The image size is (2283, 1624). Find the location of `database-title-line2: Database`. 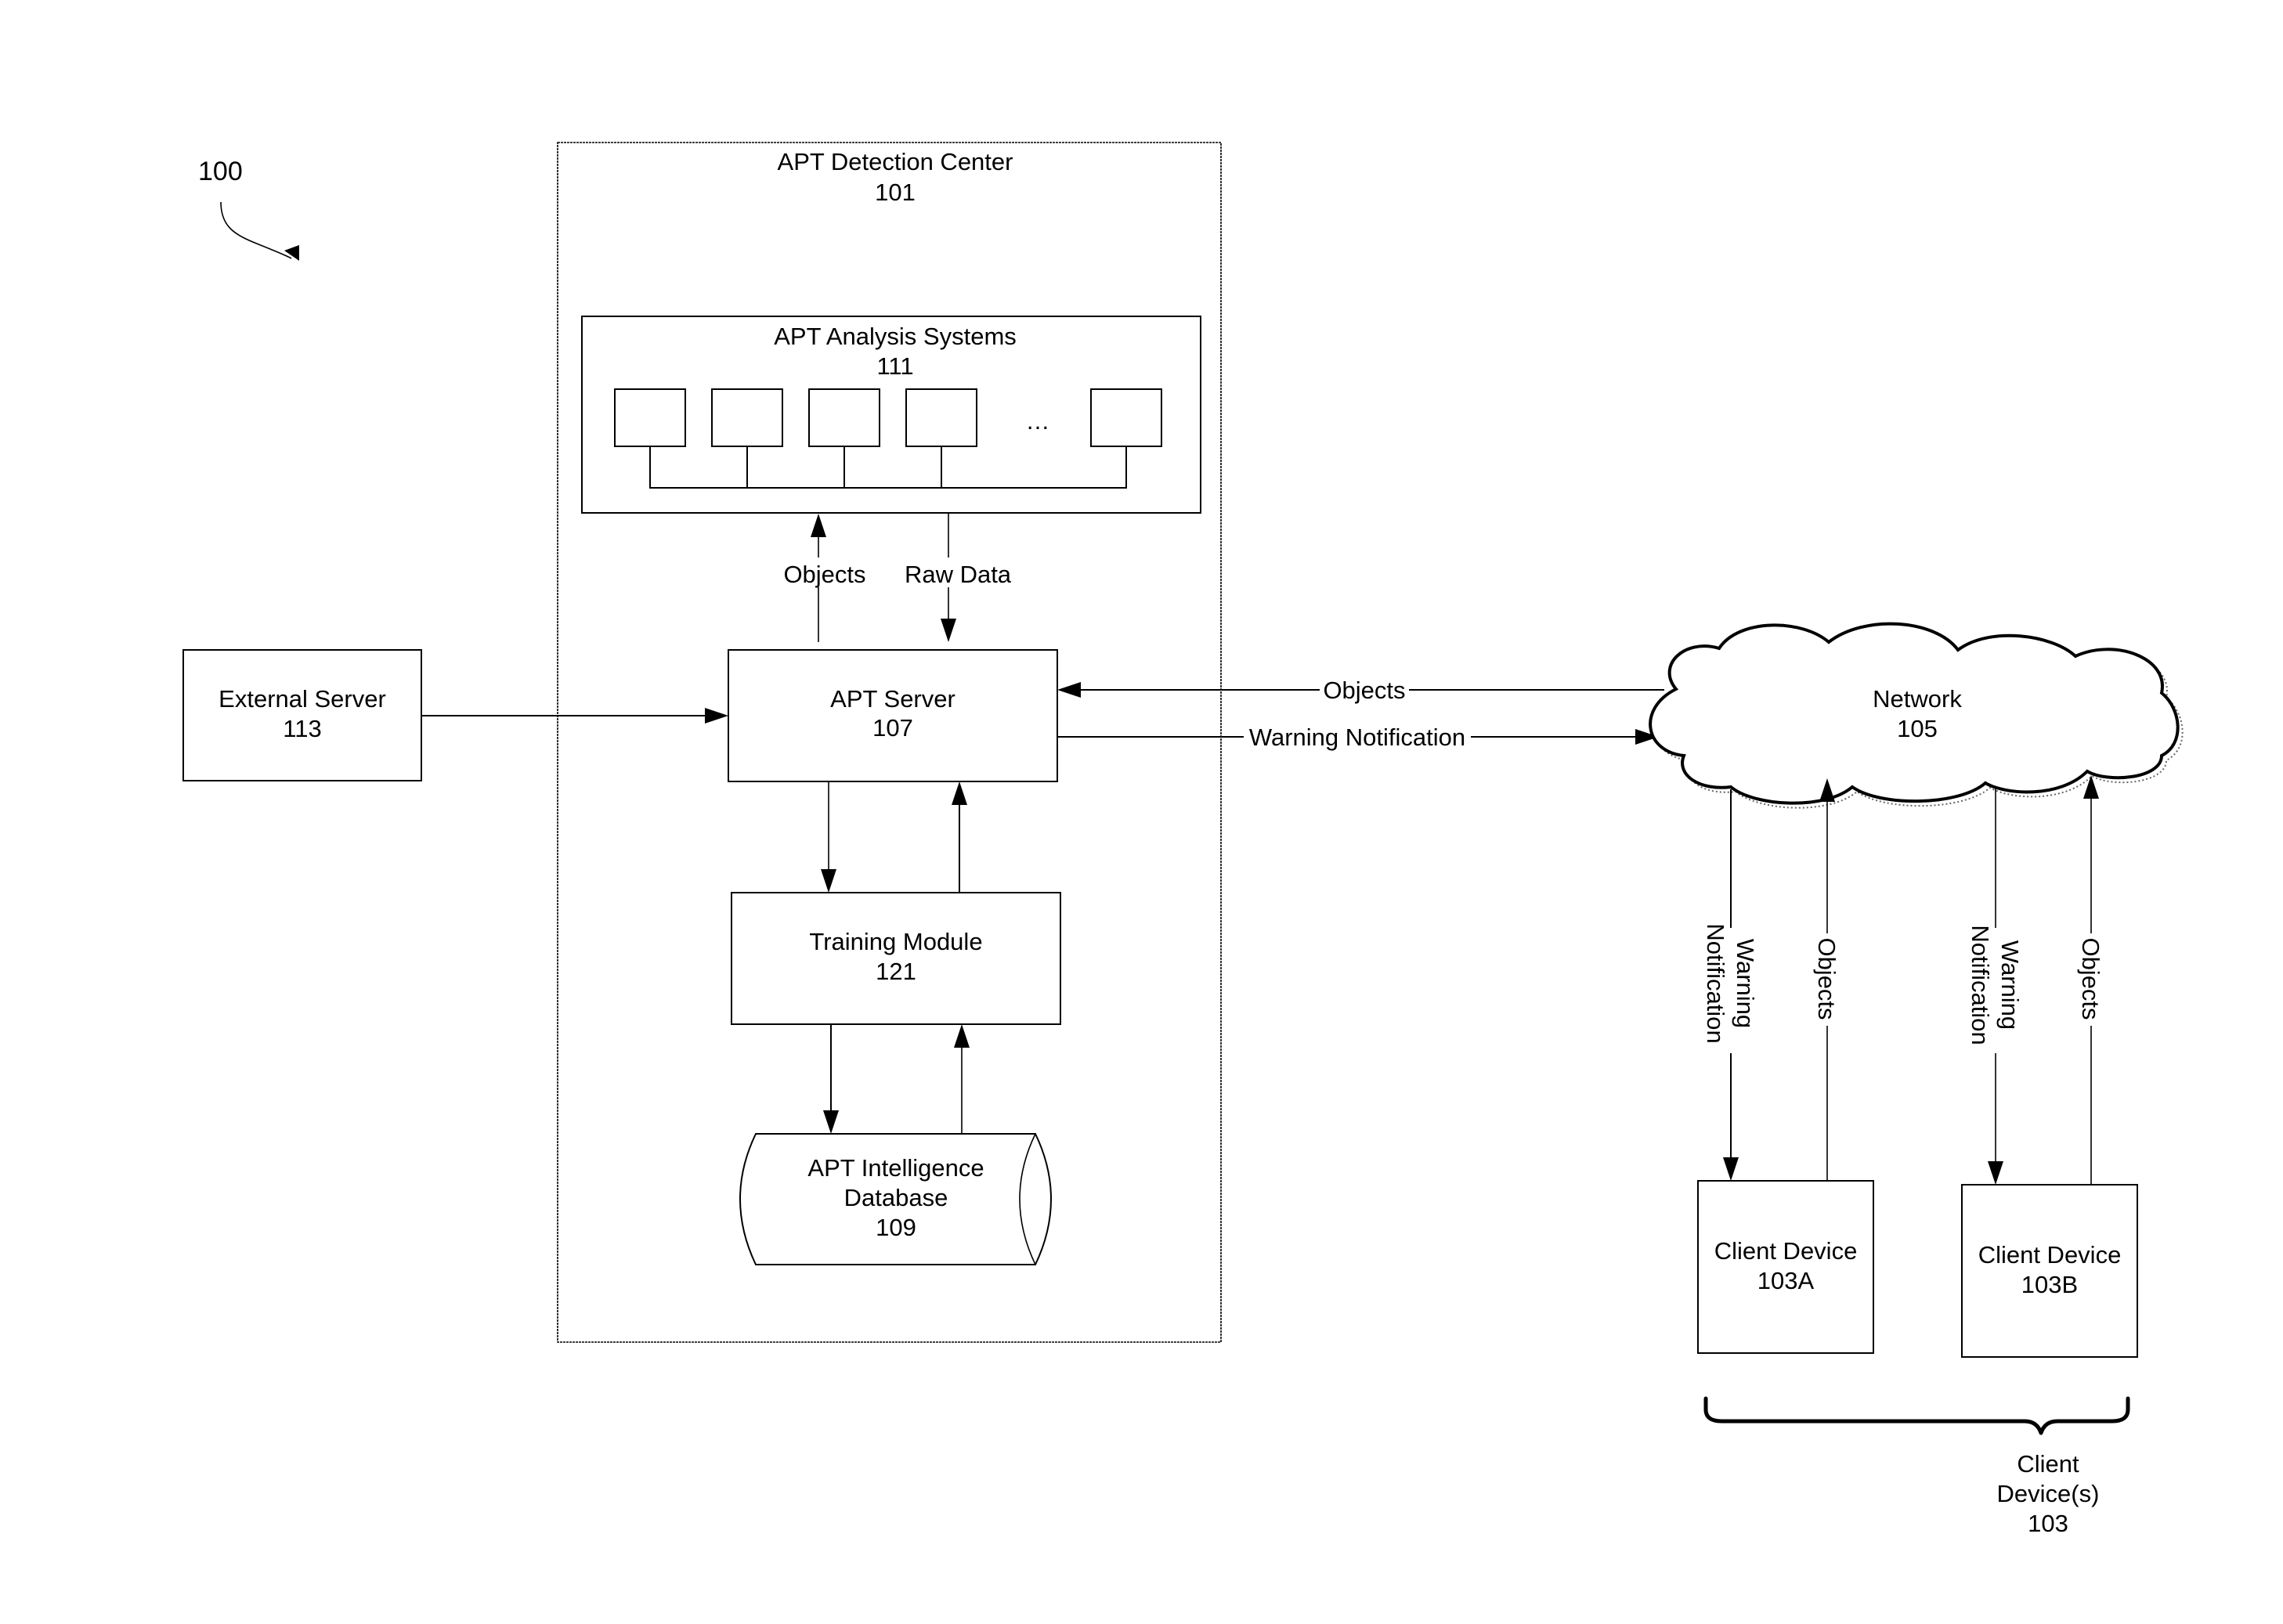

database-title-line2: Database is located at coordinates (896, 1197).